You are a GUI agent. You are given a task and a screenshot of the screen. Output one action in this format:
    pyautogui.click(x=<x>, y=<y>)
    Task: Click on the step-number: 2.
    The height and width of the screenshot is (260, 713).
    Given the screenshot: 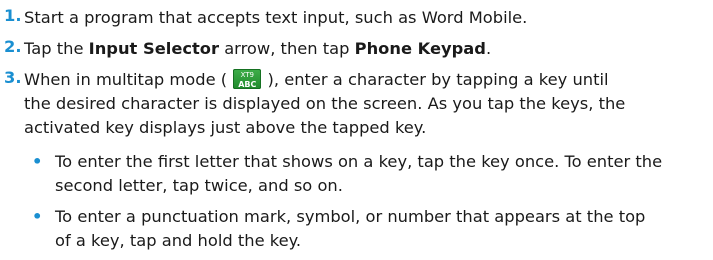 What is the action you would take?
    pyautogui.click(x=13, y=46)
    